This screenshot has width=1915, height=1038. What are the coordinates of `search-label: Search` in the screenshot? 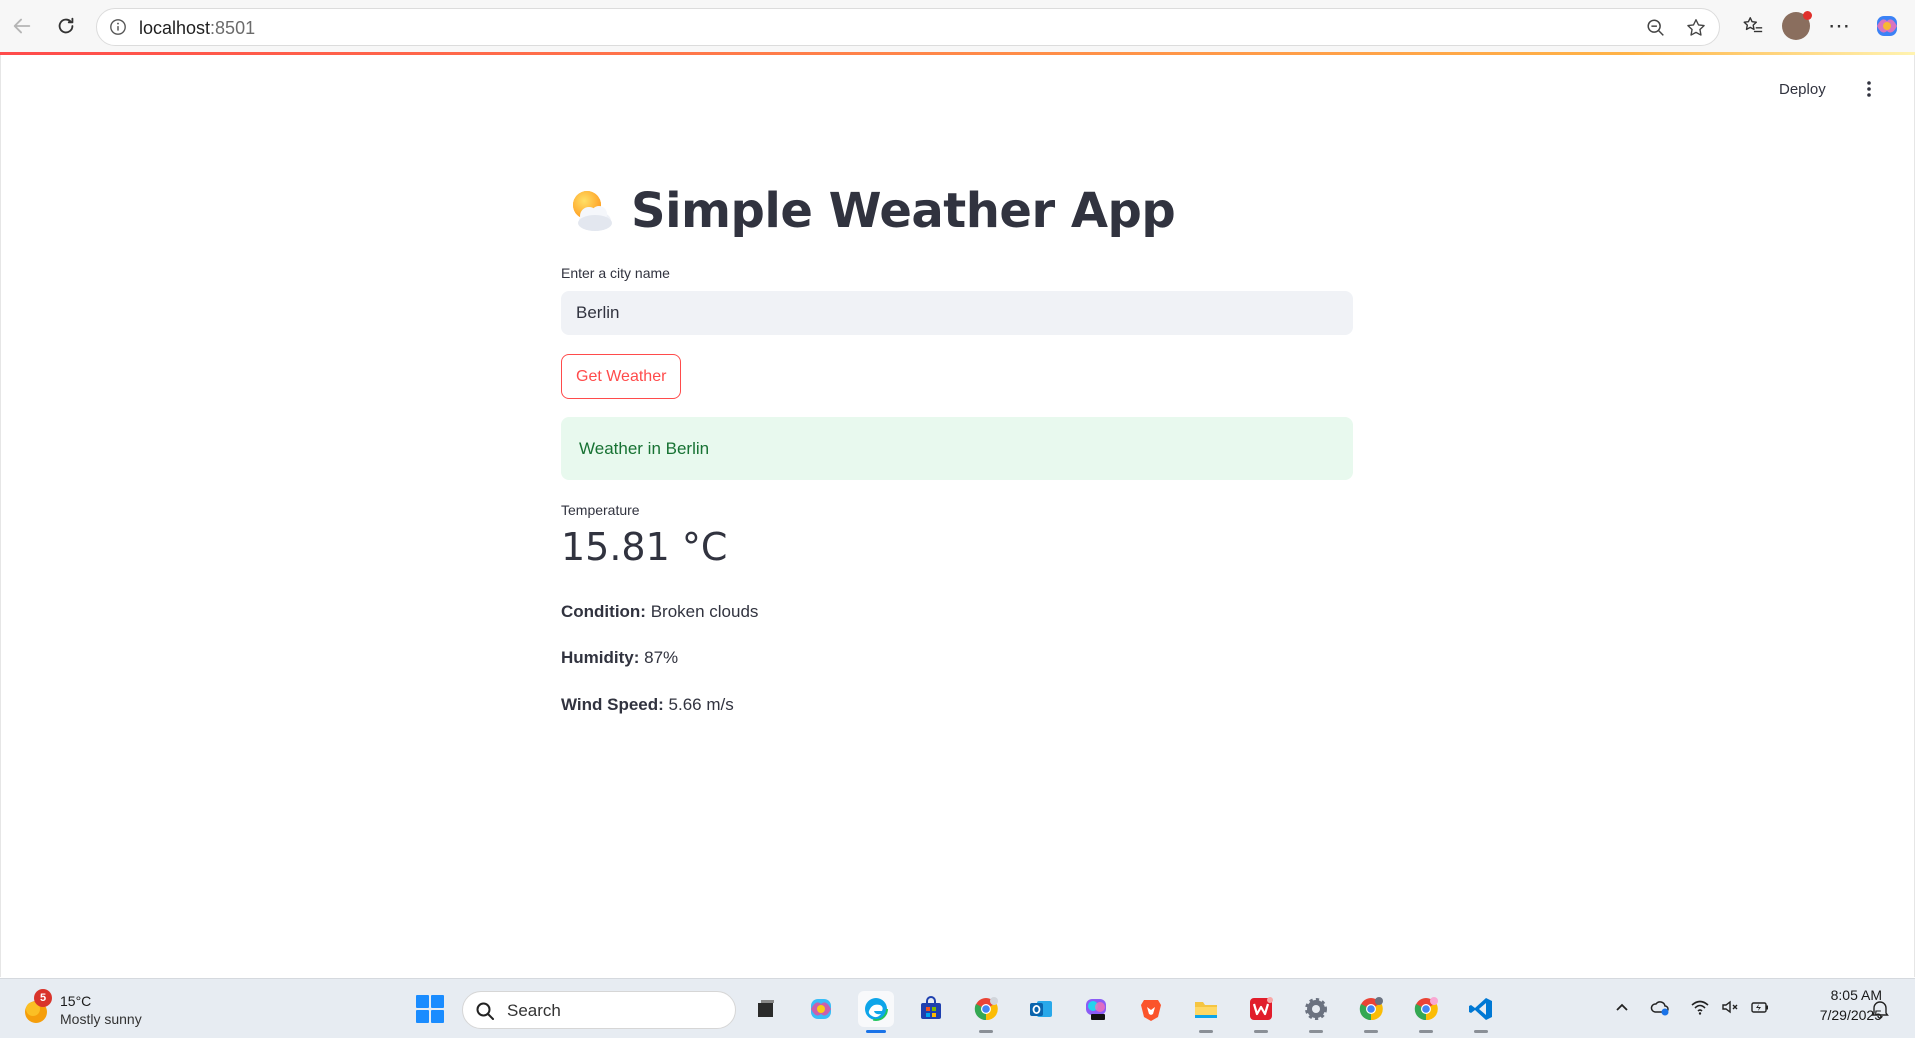 It's located at (534, 1010).